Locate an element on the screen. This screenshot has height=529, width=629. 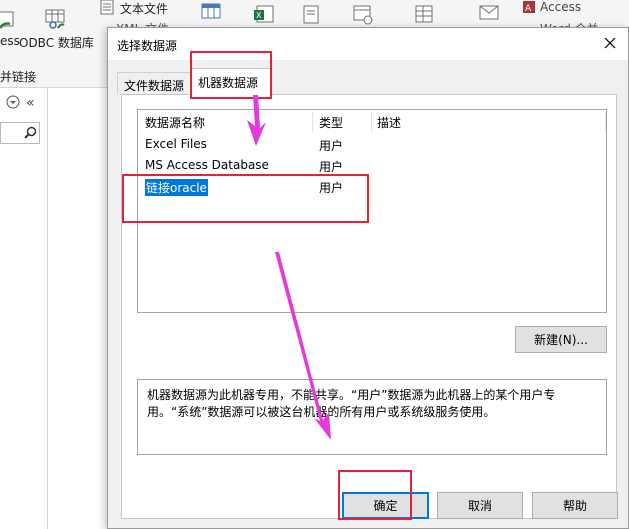
tab-machine-data-source: 机器数据源 is located at coordinates (231, 81).